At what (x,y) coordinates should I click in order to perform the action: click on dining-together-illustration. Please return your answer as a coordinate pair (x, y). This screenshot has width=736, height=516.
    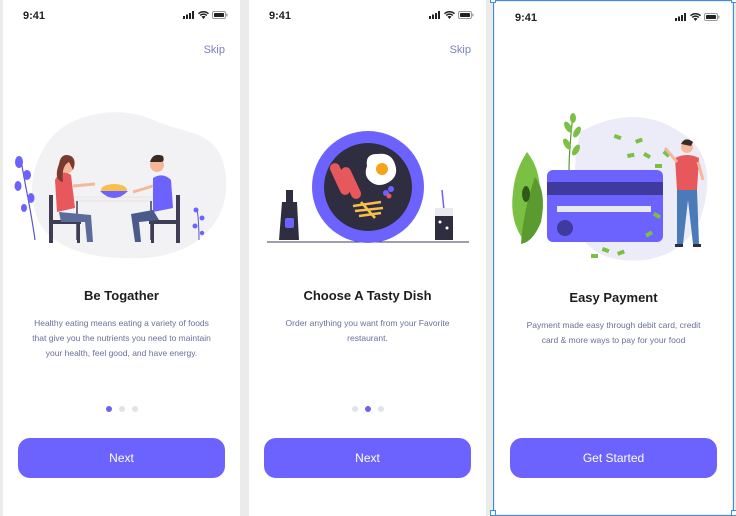
    Looking at the image, I should click on (120, 185).